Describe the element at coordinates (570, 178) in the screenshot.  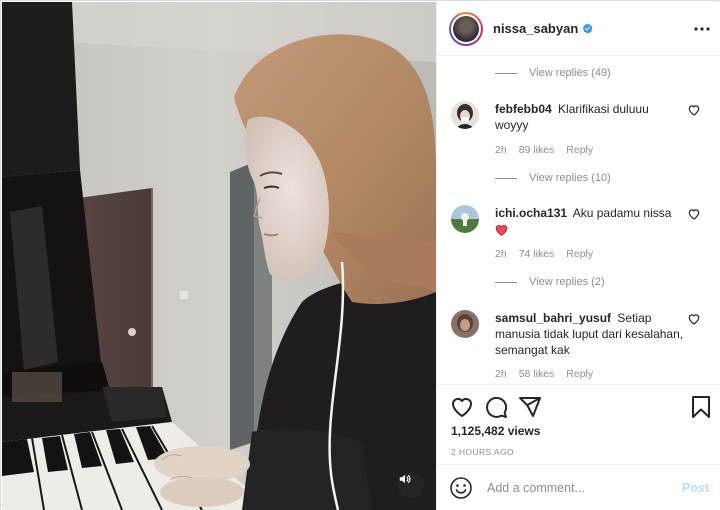
I see `view-replies-label: View replies (10)` at that location.